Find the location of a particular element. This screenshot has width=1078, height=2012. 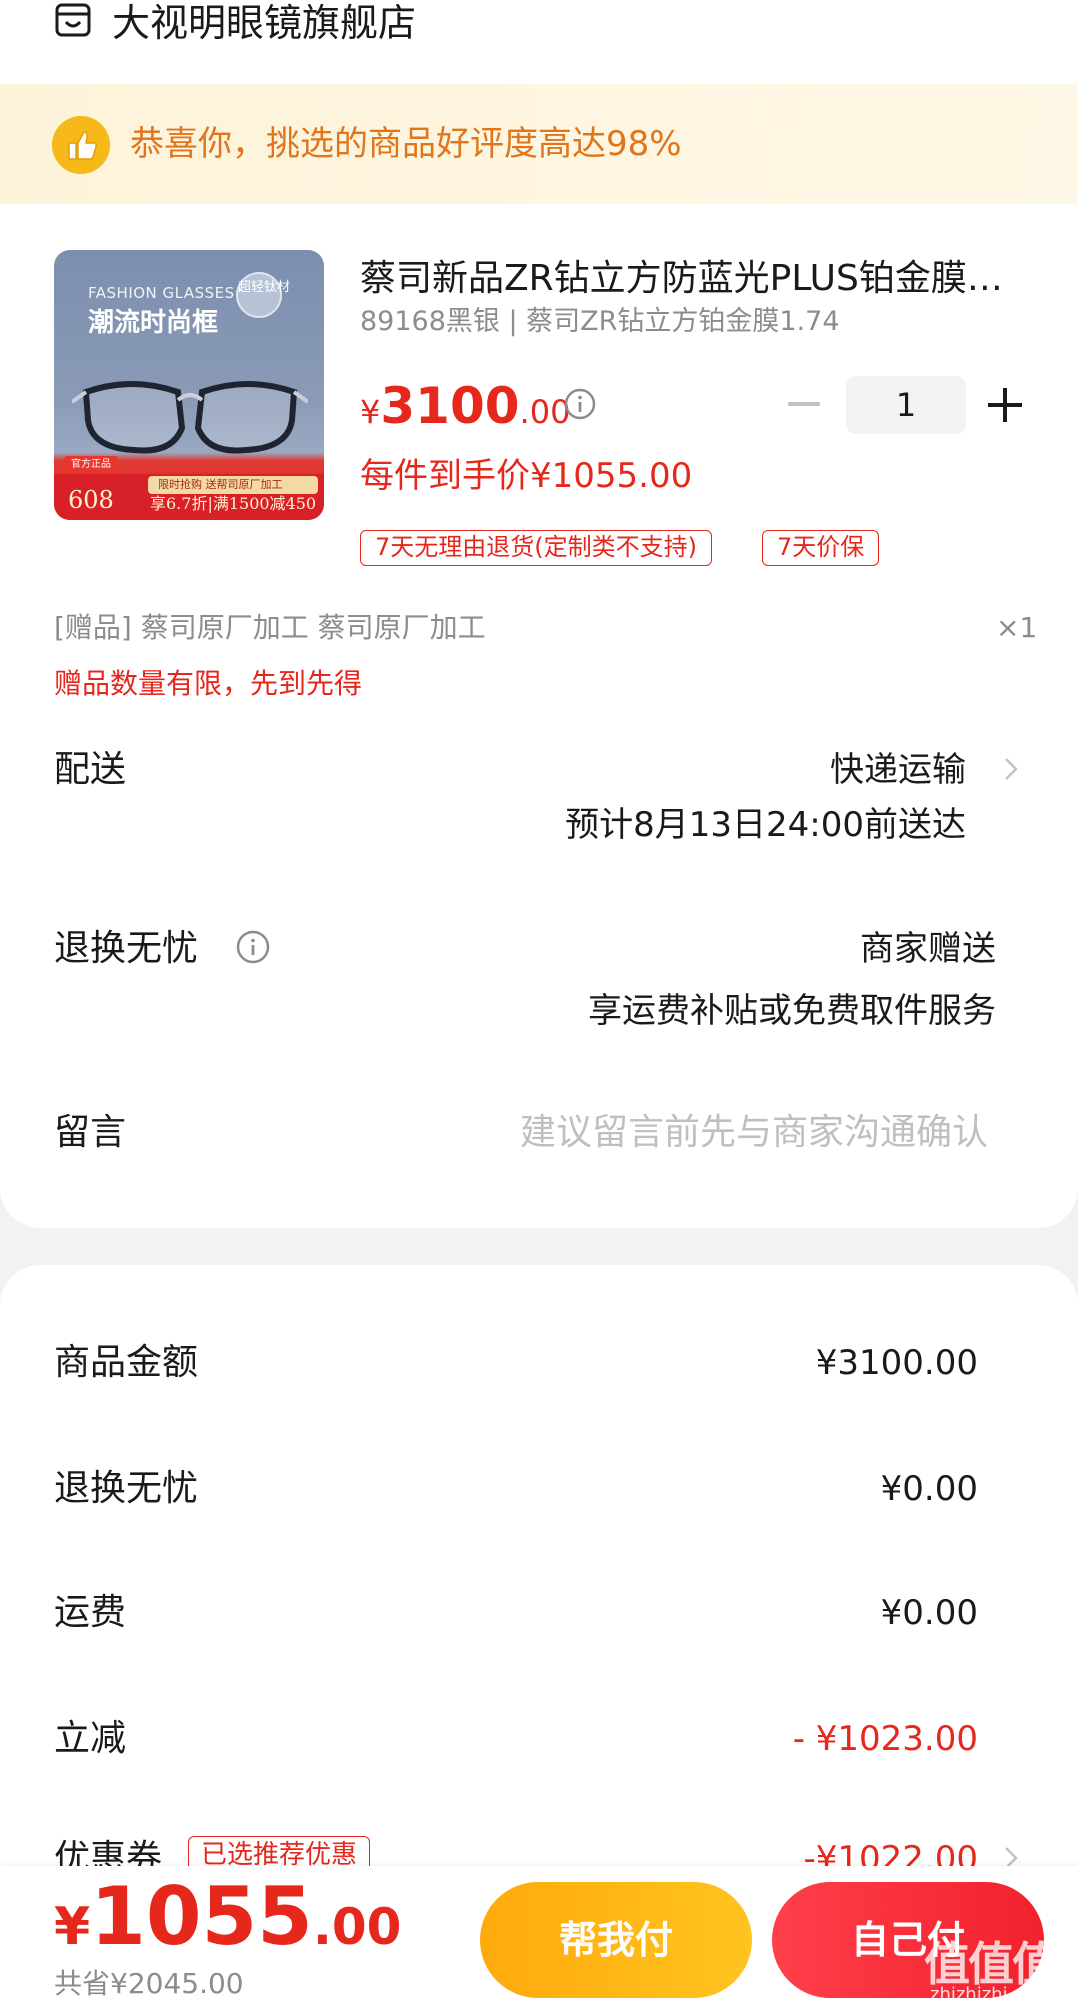

gift-note: 赠品数量有限，先到先得 is located at coordinates (208, 683).